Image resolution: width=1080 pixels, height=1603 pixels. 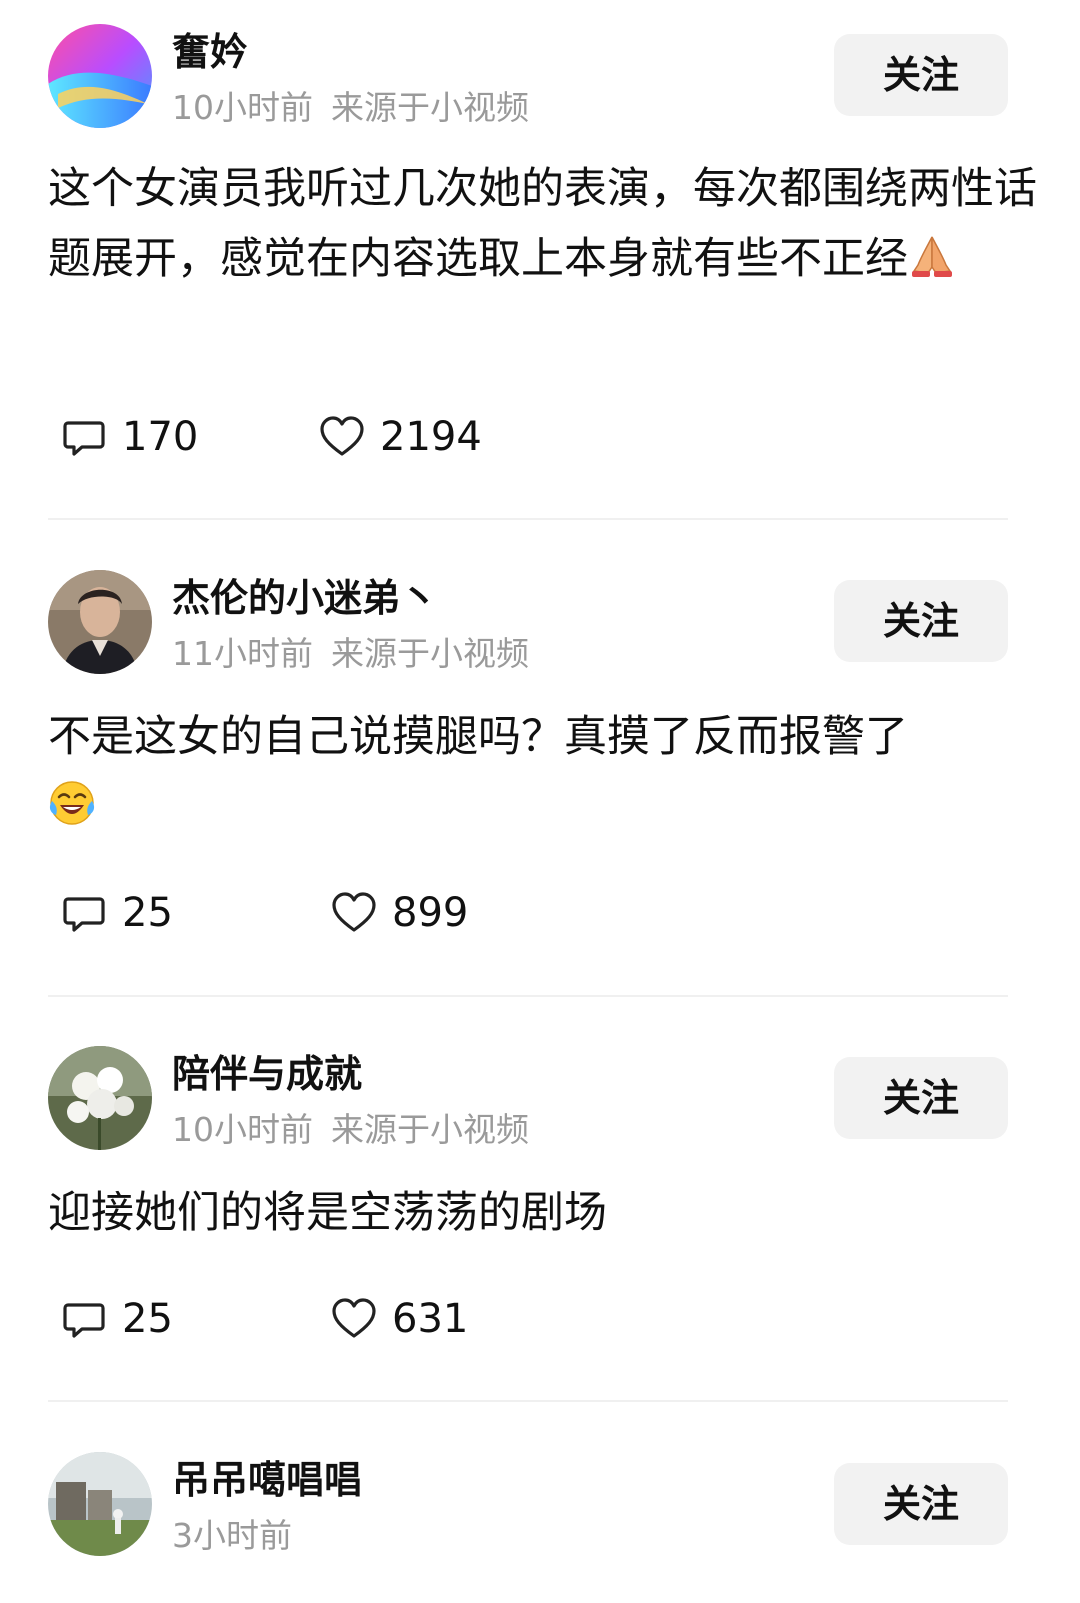 I want to click on like-count-button: 2194, so click(x=400, y=437).